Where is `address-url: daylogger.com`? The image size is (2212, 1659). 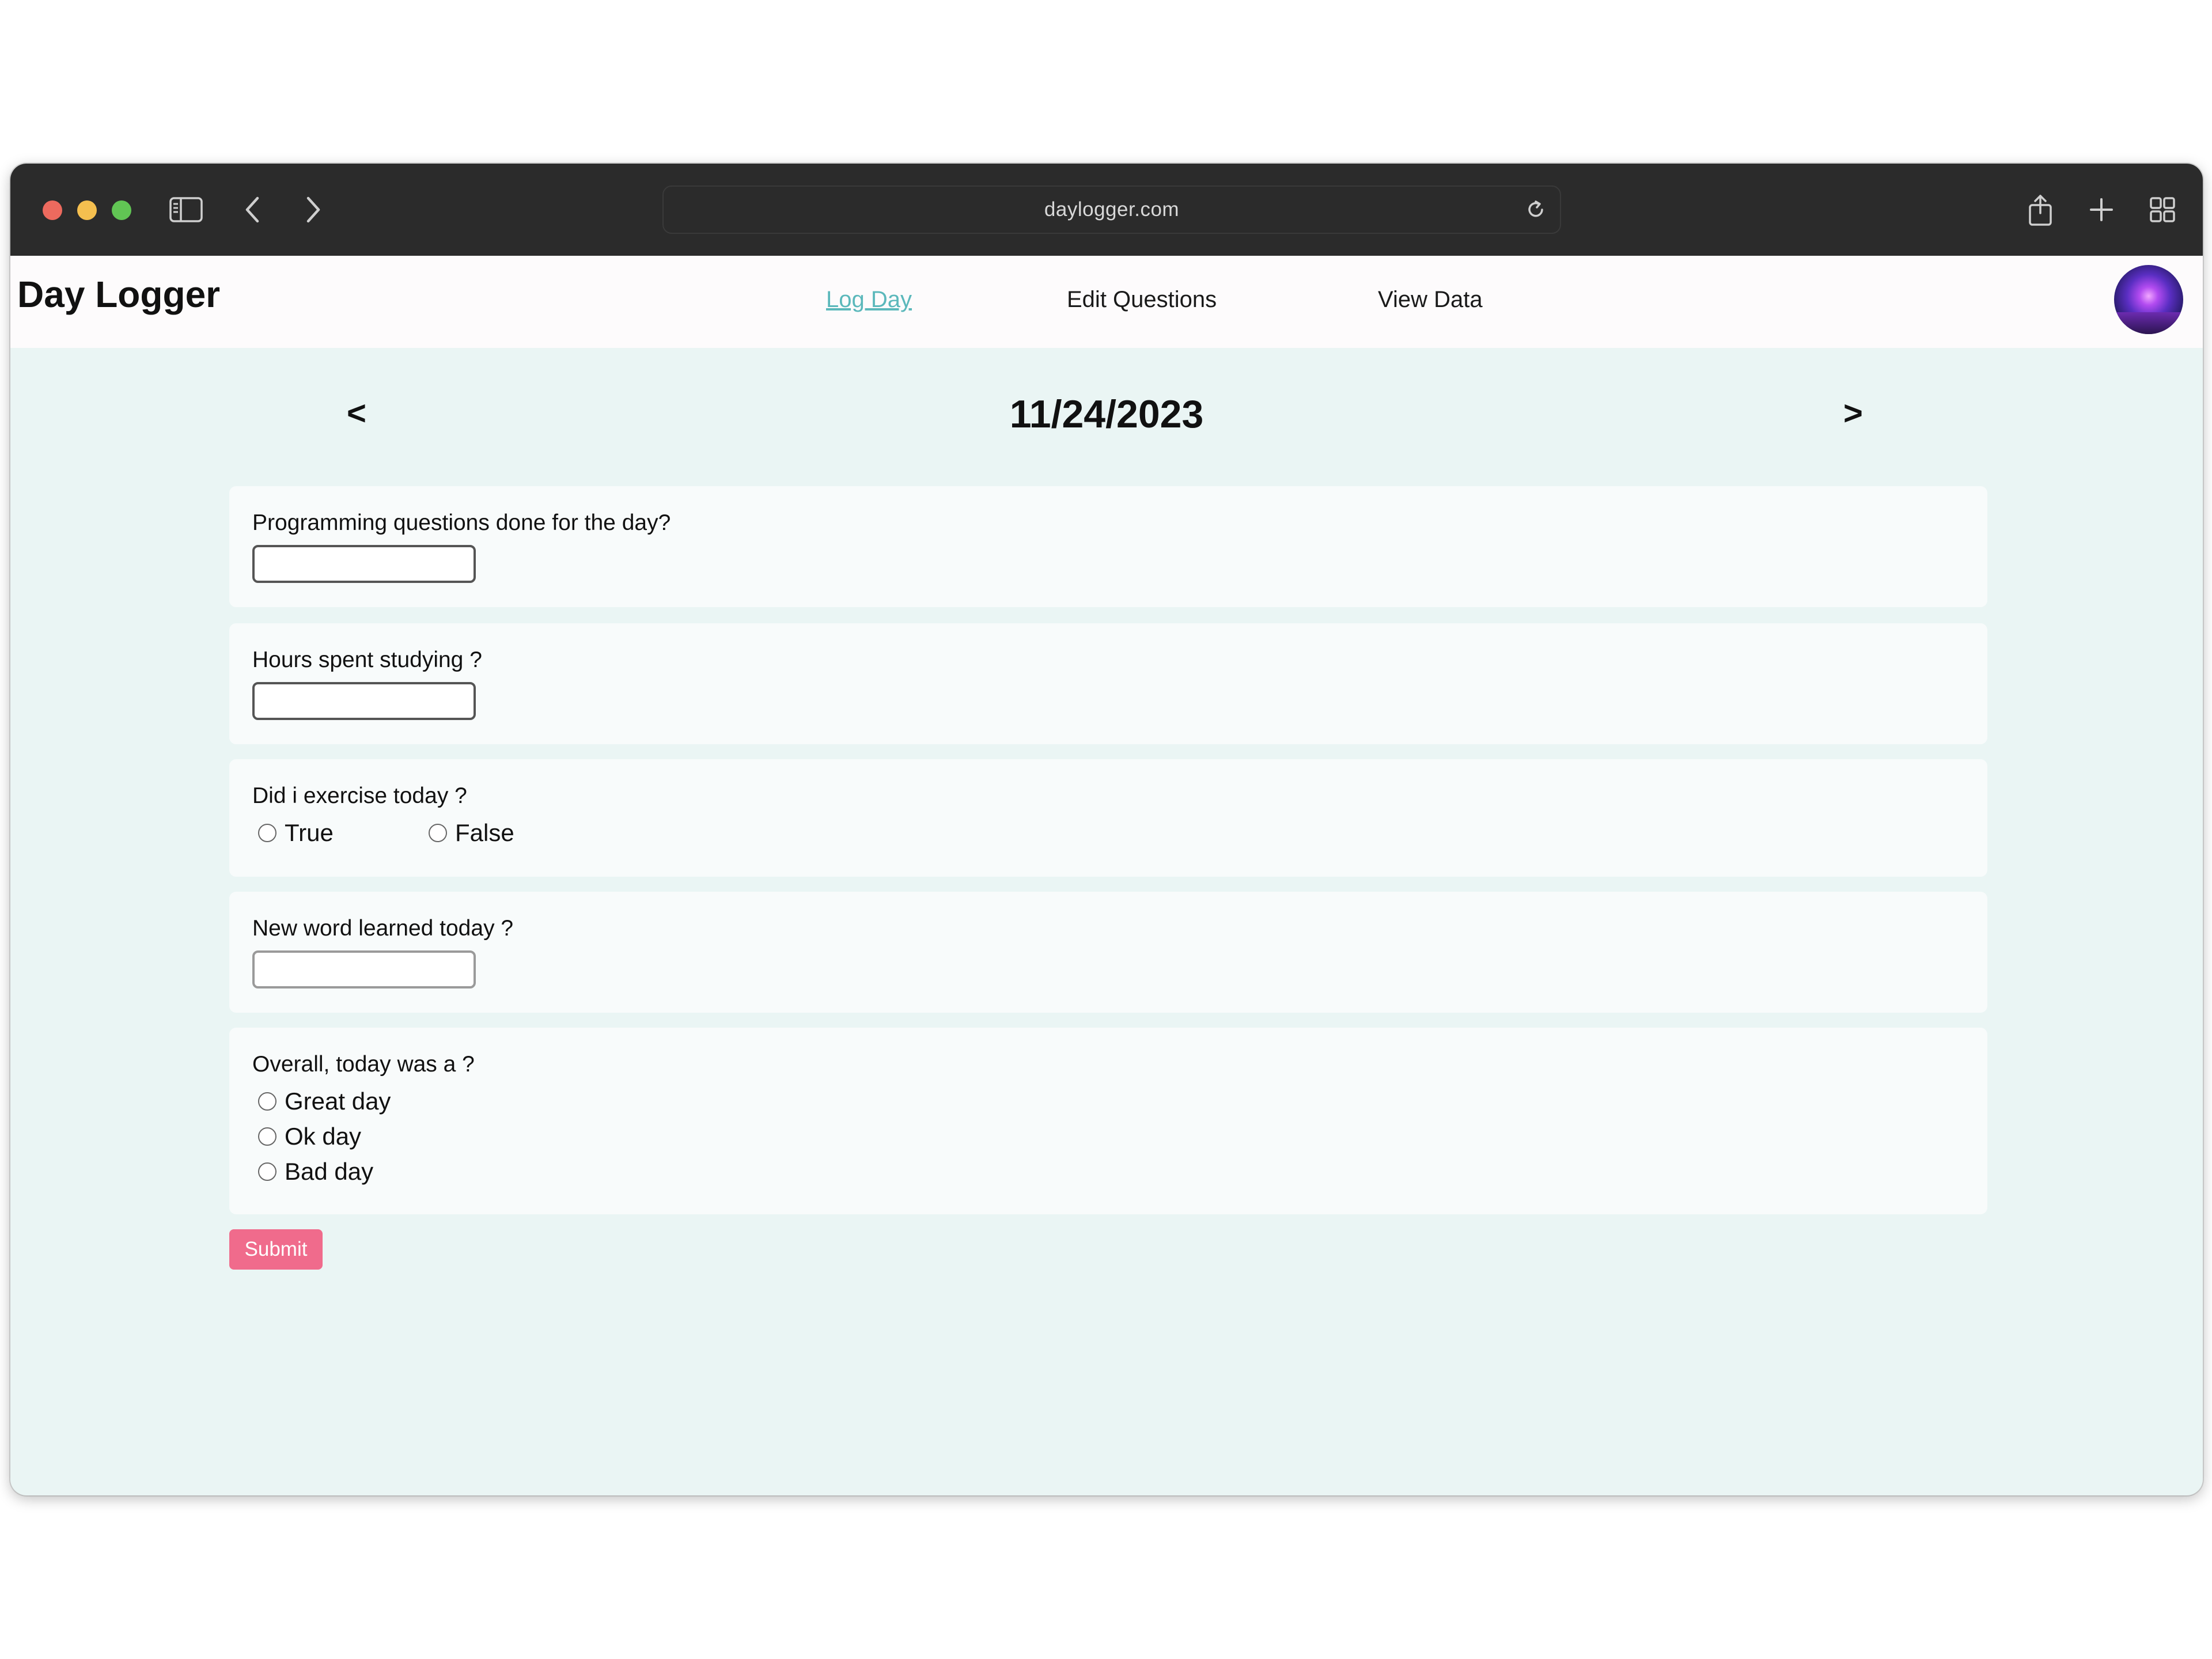
address-url: daylogger.com is located at coordinates (1112, 209).